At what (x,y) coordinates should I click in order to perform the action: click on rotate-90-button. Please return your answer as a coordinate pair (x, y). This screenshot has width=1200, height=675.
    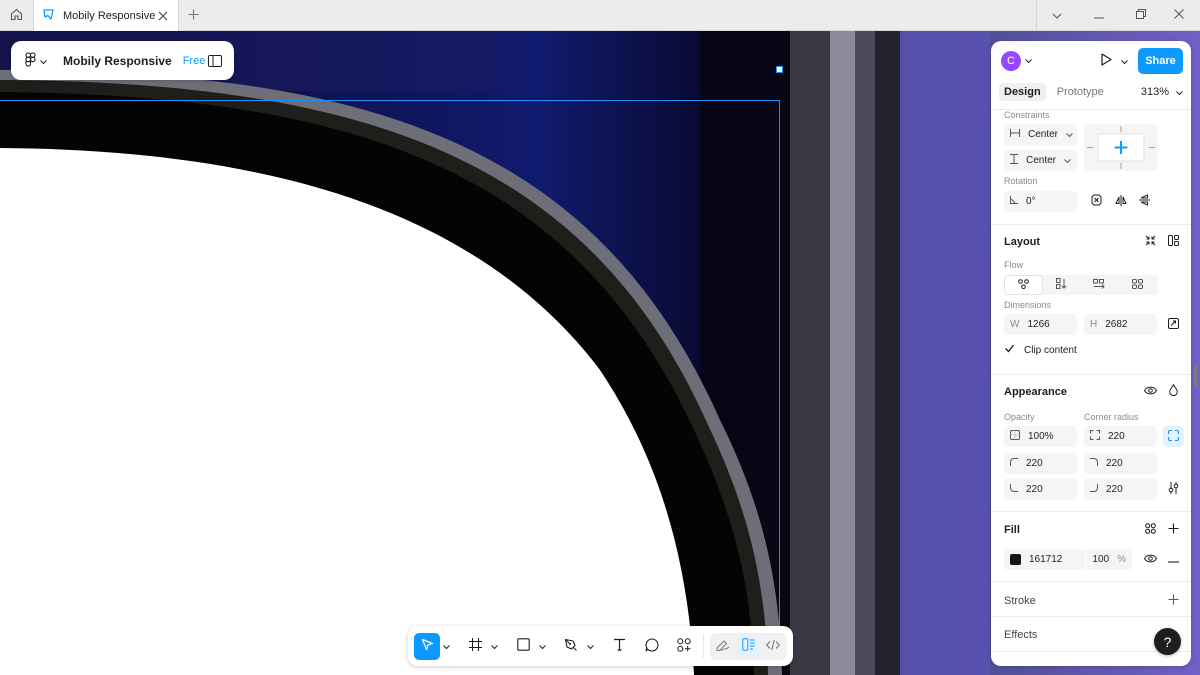
    Looking at the image, I should click on (1096, 201).